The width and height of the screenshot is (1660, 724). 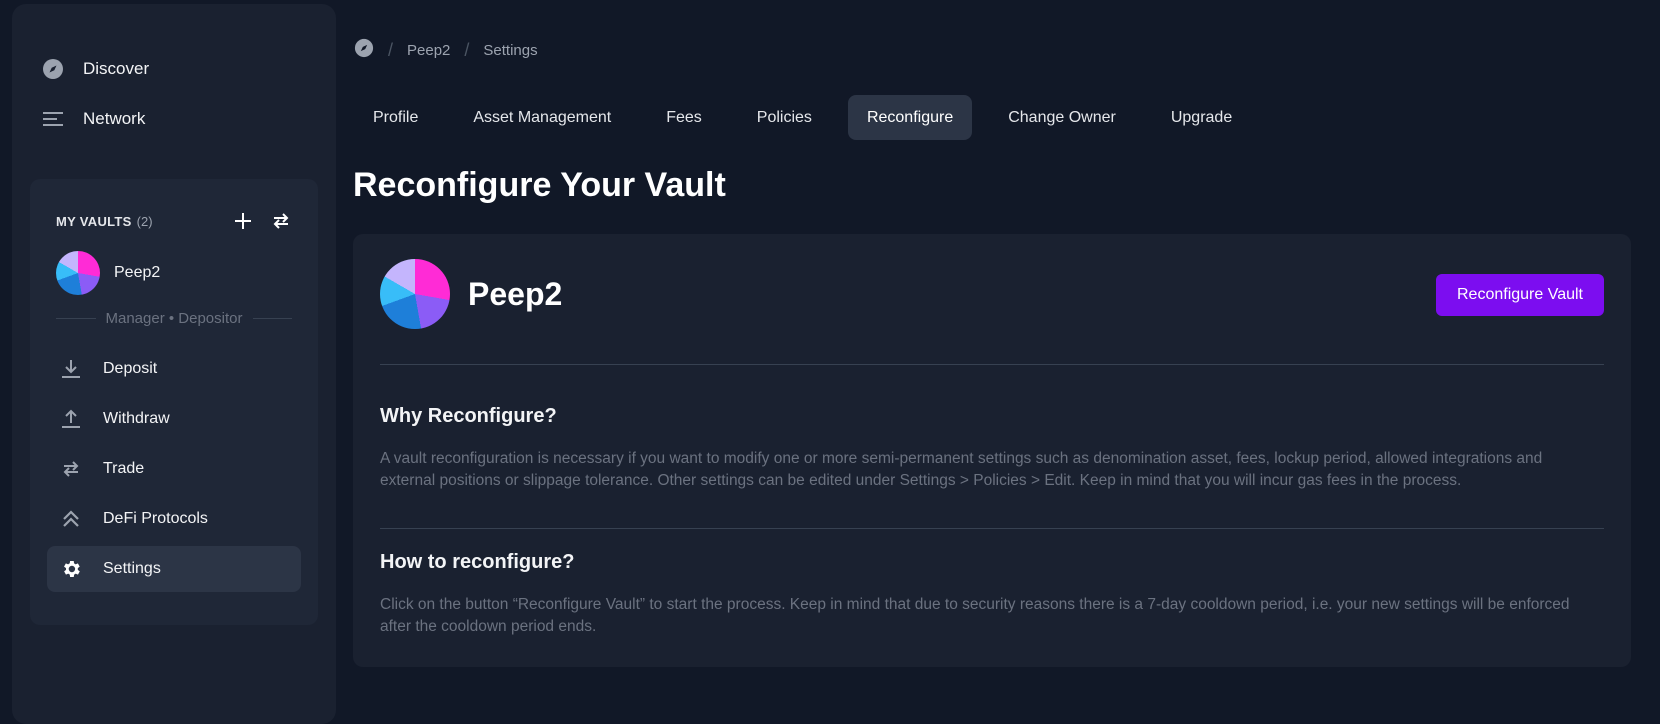 What do you see at coordinates (53, 119) in the screenshot?
I see `network-icon` at bounding box center [53, 119].